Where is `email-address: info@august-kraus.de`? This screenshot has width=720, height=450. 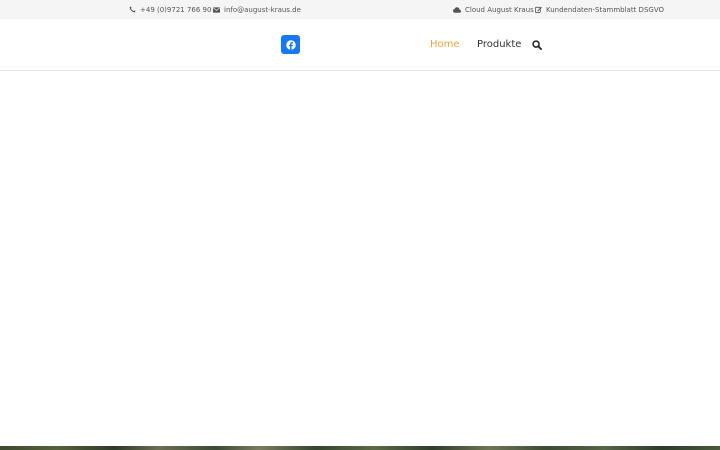
email-address: info@august-kraus.de is located at coordinates (262, 9).